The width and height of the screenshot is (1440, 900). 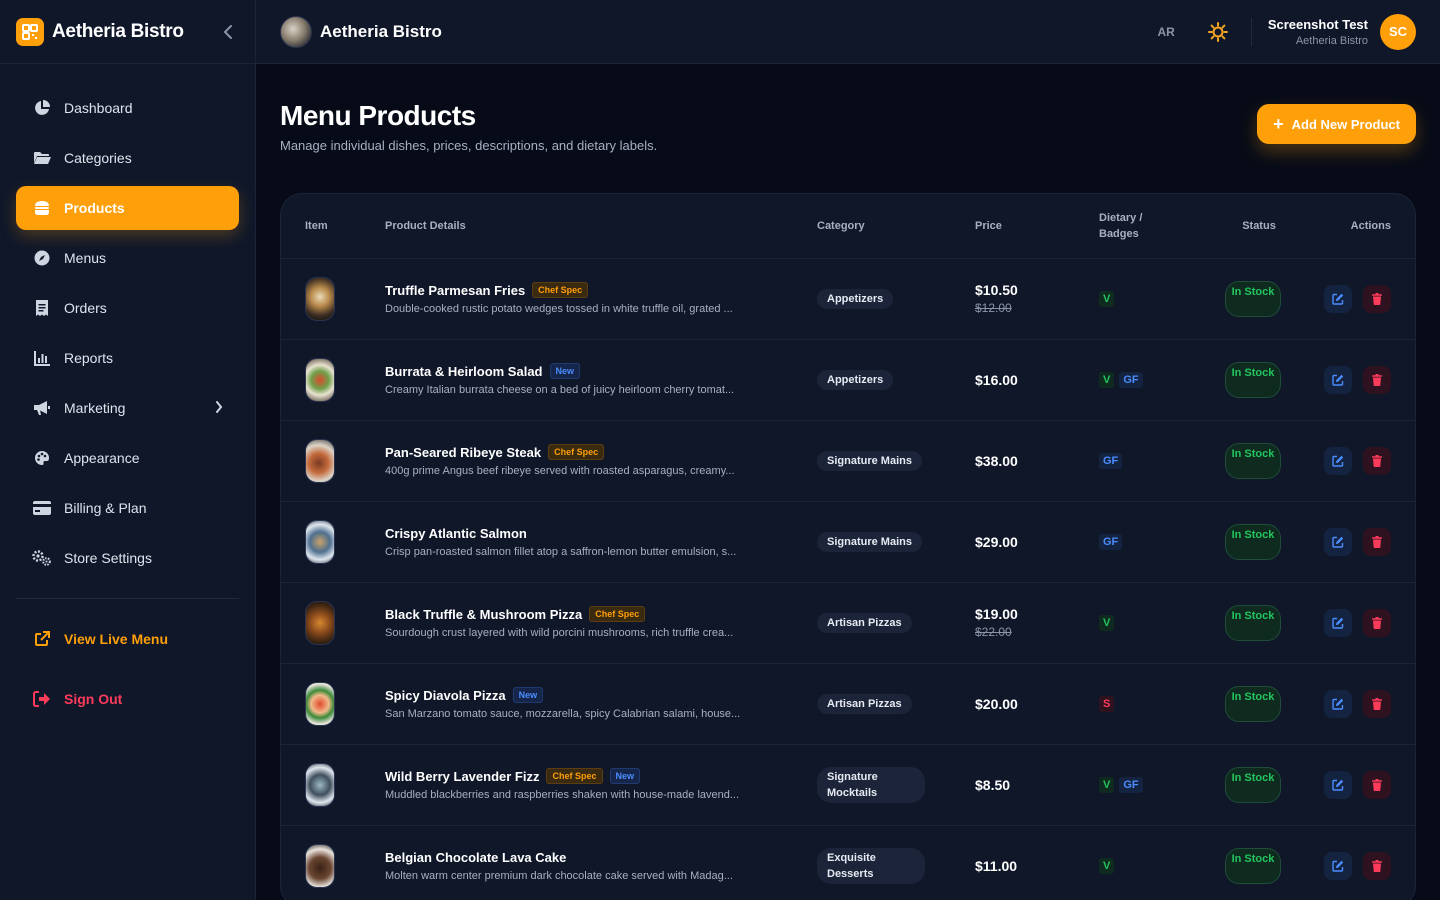 I want to click on sidebar-item-menus: Menus, so click(x=127, y=258).